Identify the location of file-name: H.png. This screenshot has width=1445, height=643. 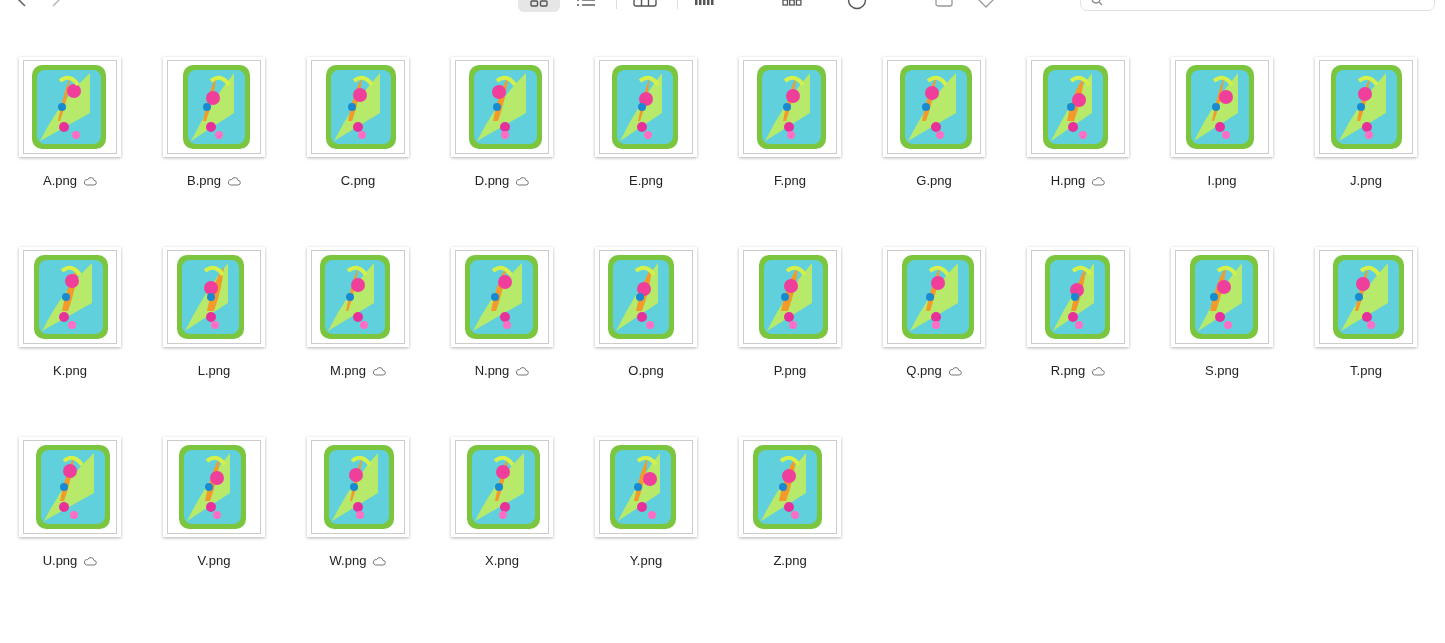
(1068, 180).